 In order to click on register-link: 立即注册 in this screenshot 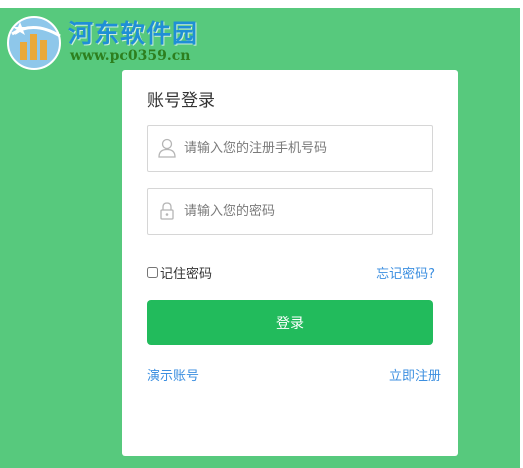, I will do `click(415, 374)`.